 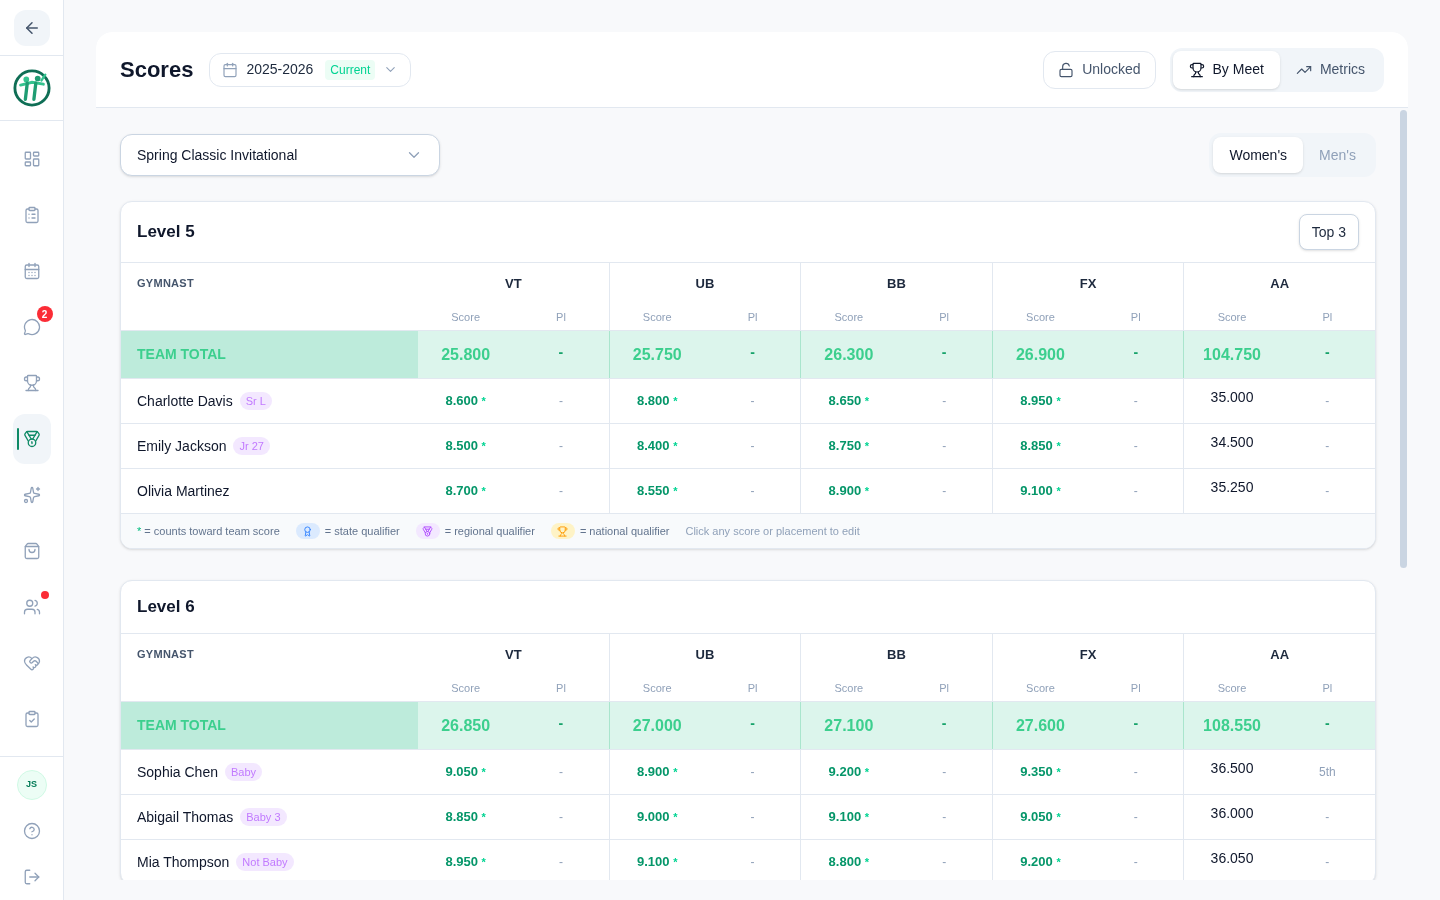 What do you see at coordinates (31, 877) in the screenshot?
I see `logout-icon` at bounding box center [31, 877].